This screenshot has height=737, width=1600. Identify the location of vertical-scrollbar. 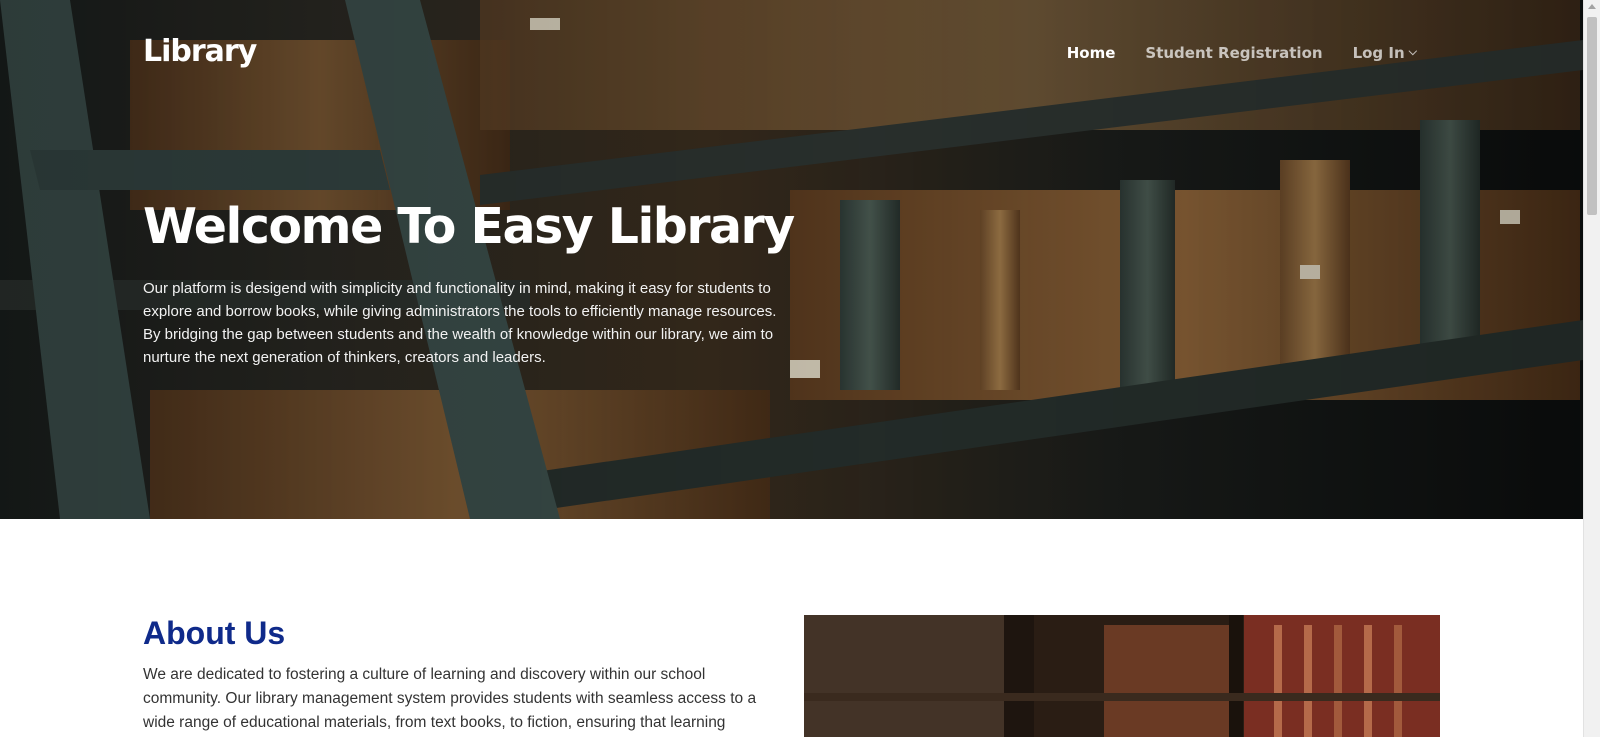
(1591, 368).